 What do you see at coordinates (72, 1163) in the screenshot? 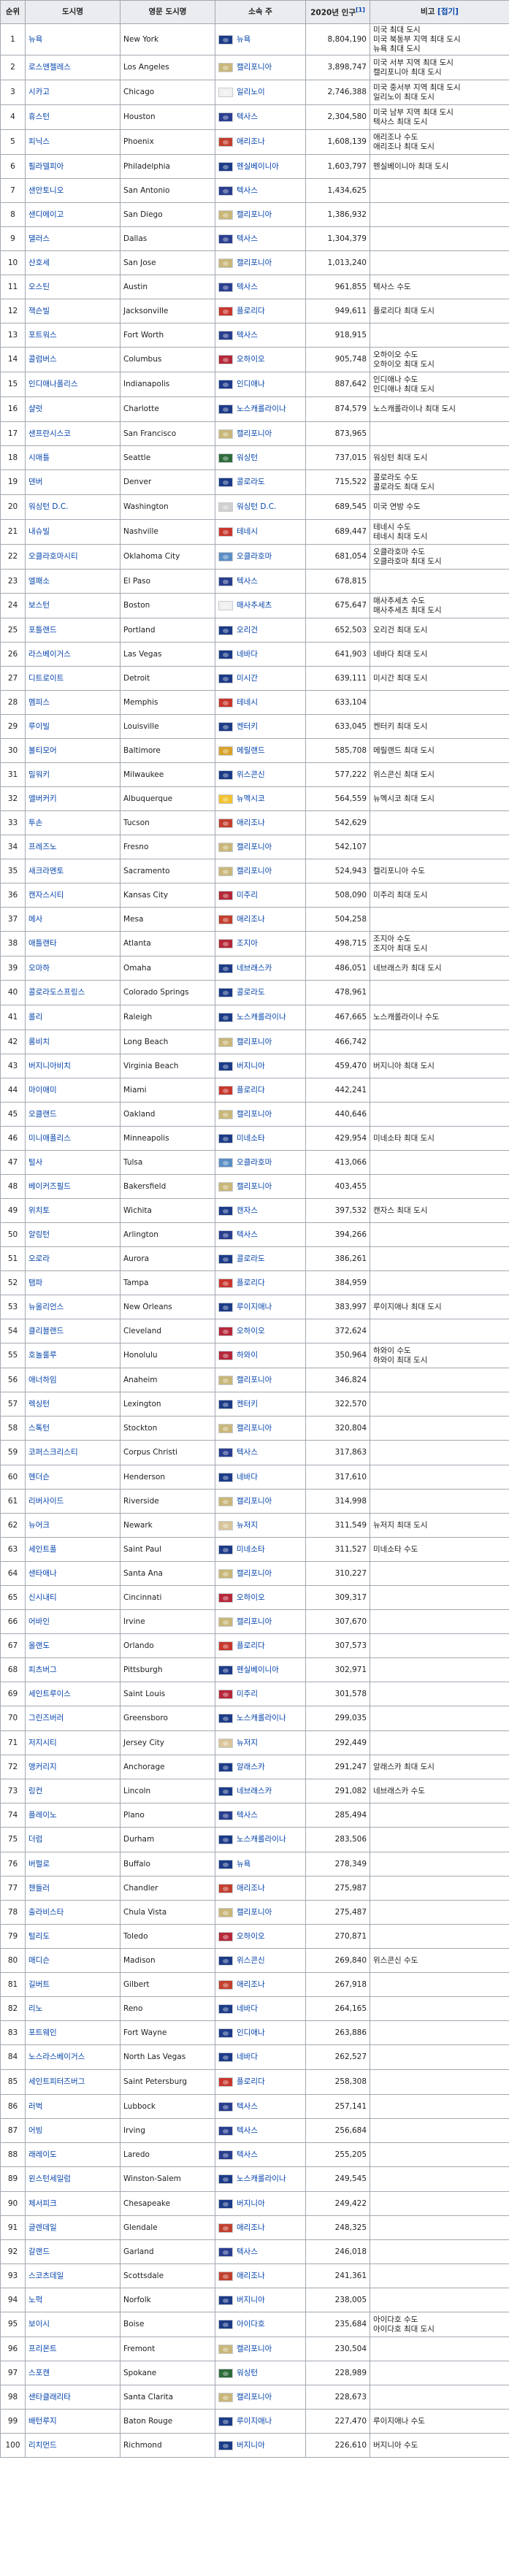
I see `city-cell: 털사` at bounding box center [72, 1163].